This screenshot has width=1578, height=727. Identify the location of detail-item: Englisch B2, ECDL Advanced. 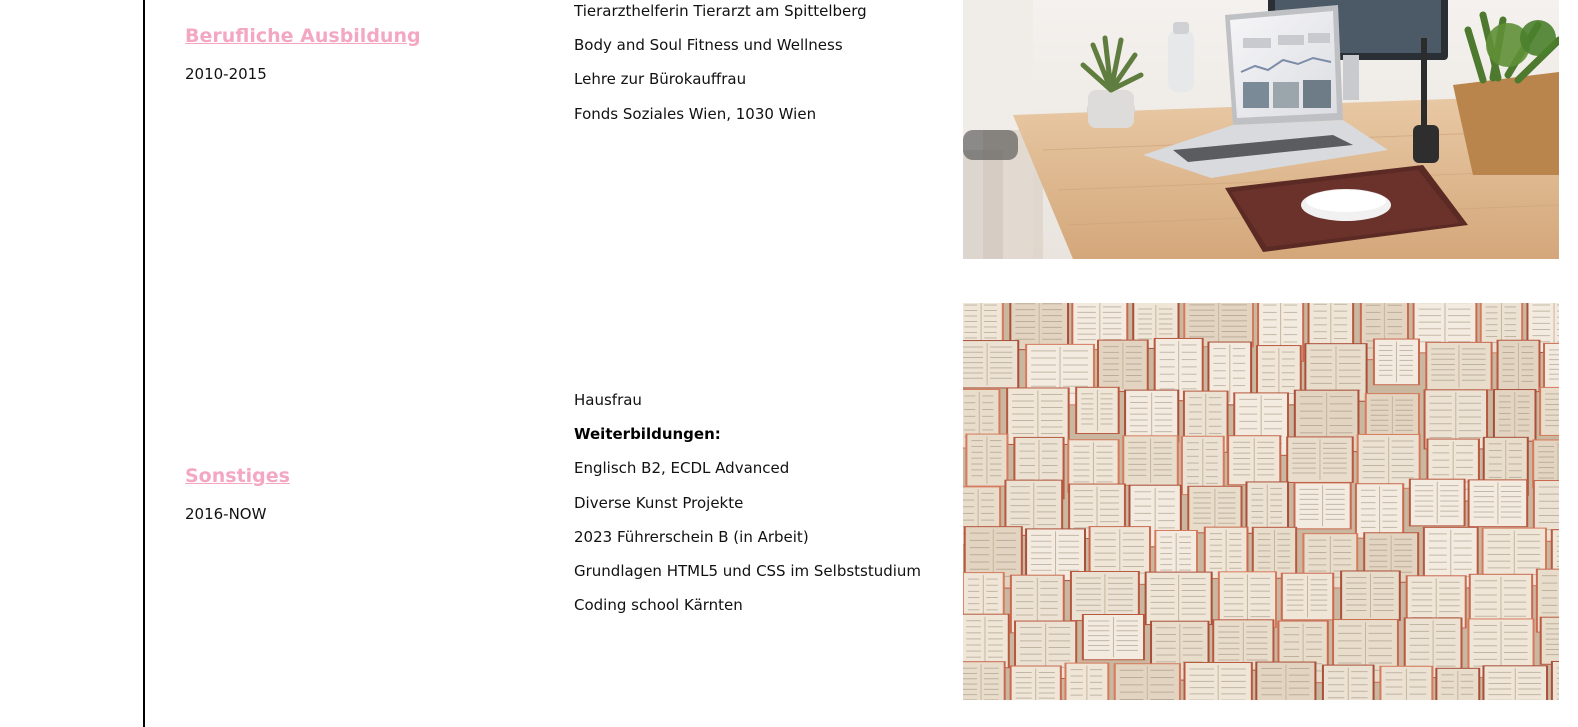
(682, 468).